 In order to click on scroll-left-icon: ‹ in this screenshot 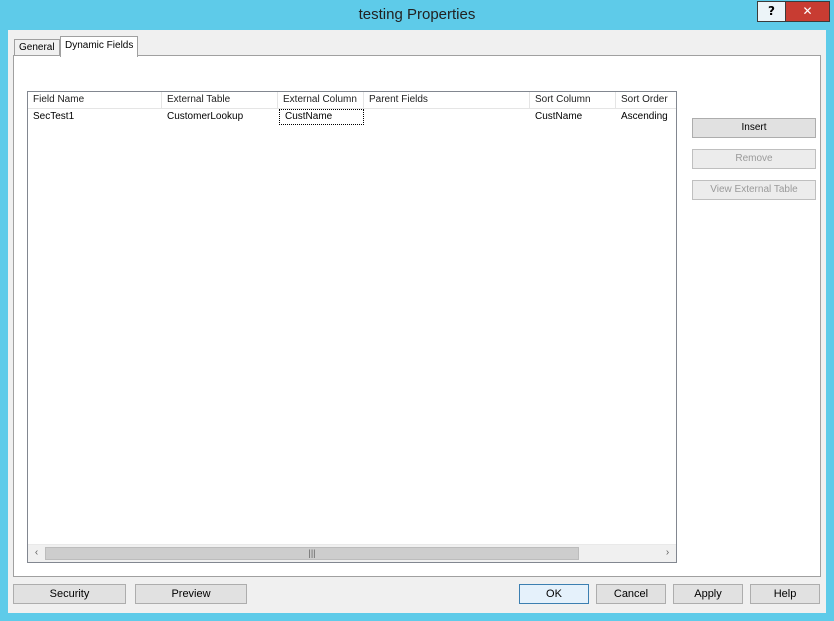, I will do `click(36, 553)`.